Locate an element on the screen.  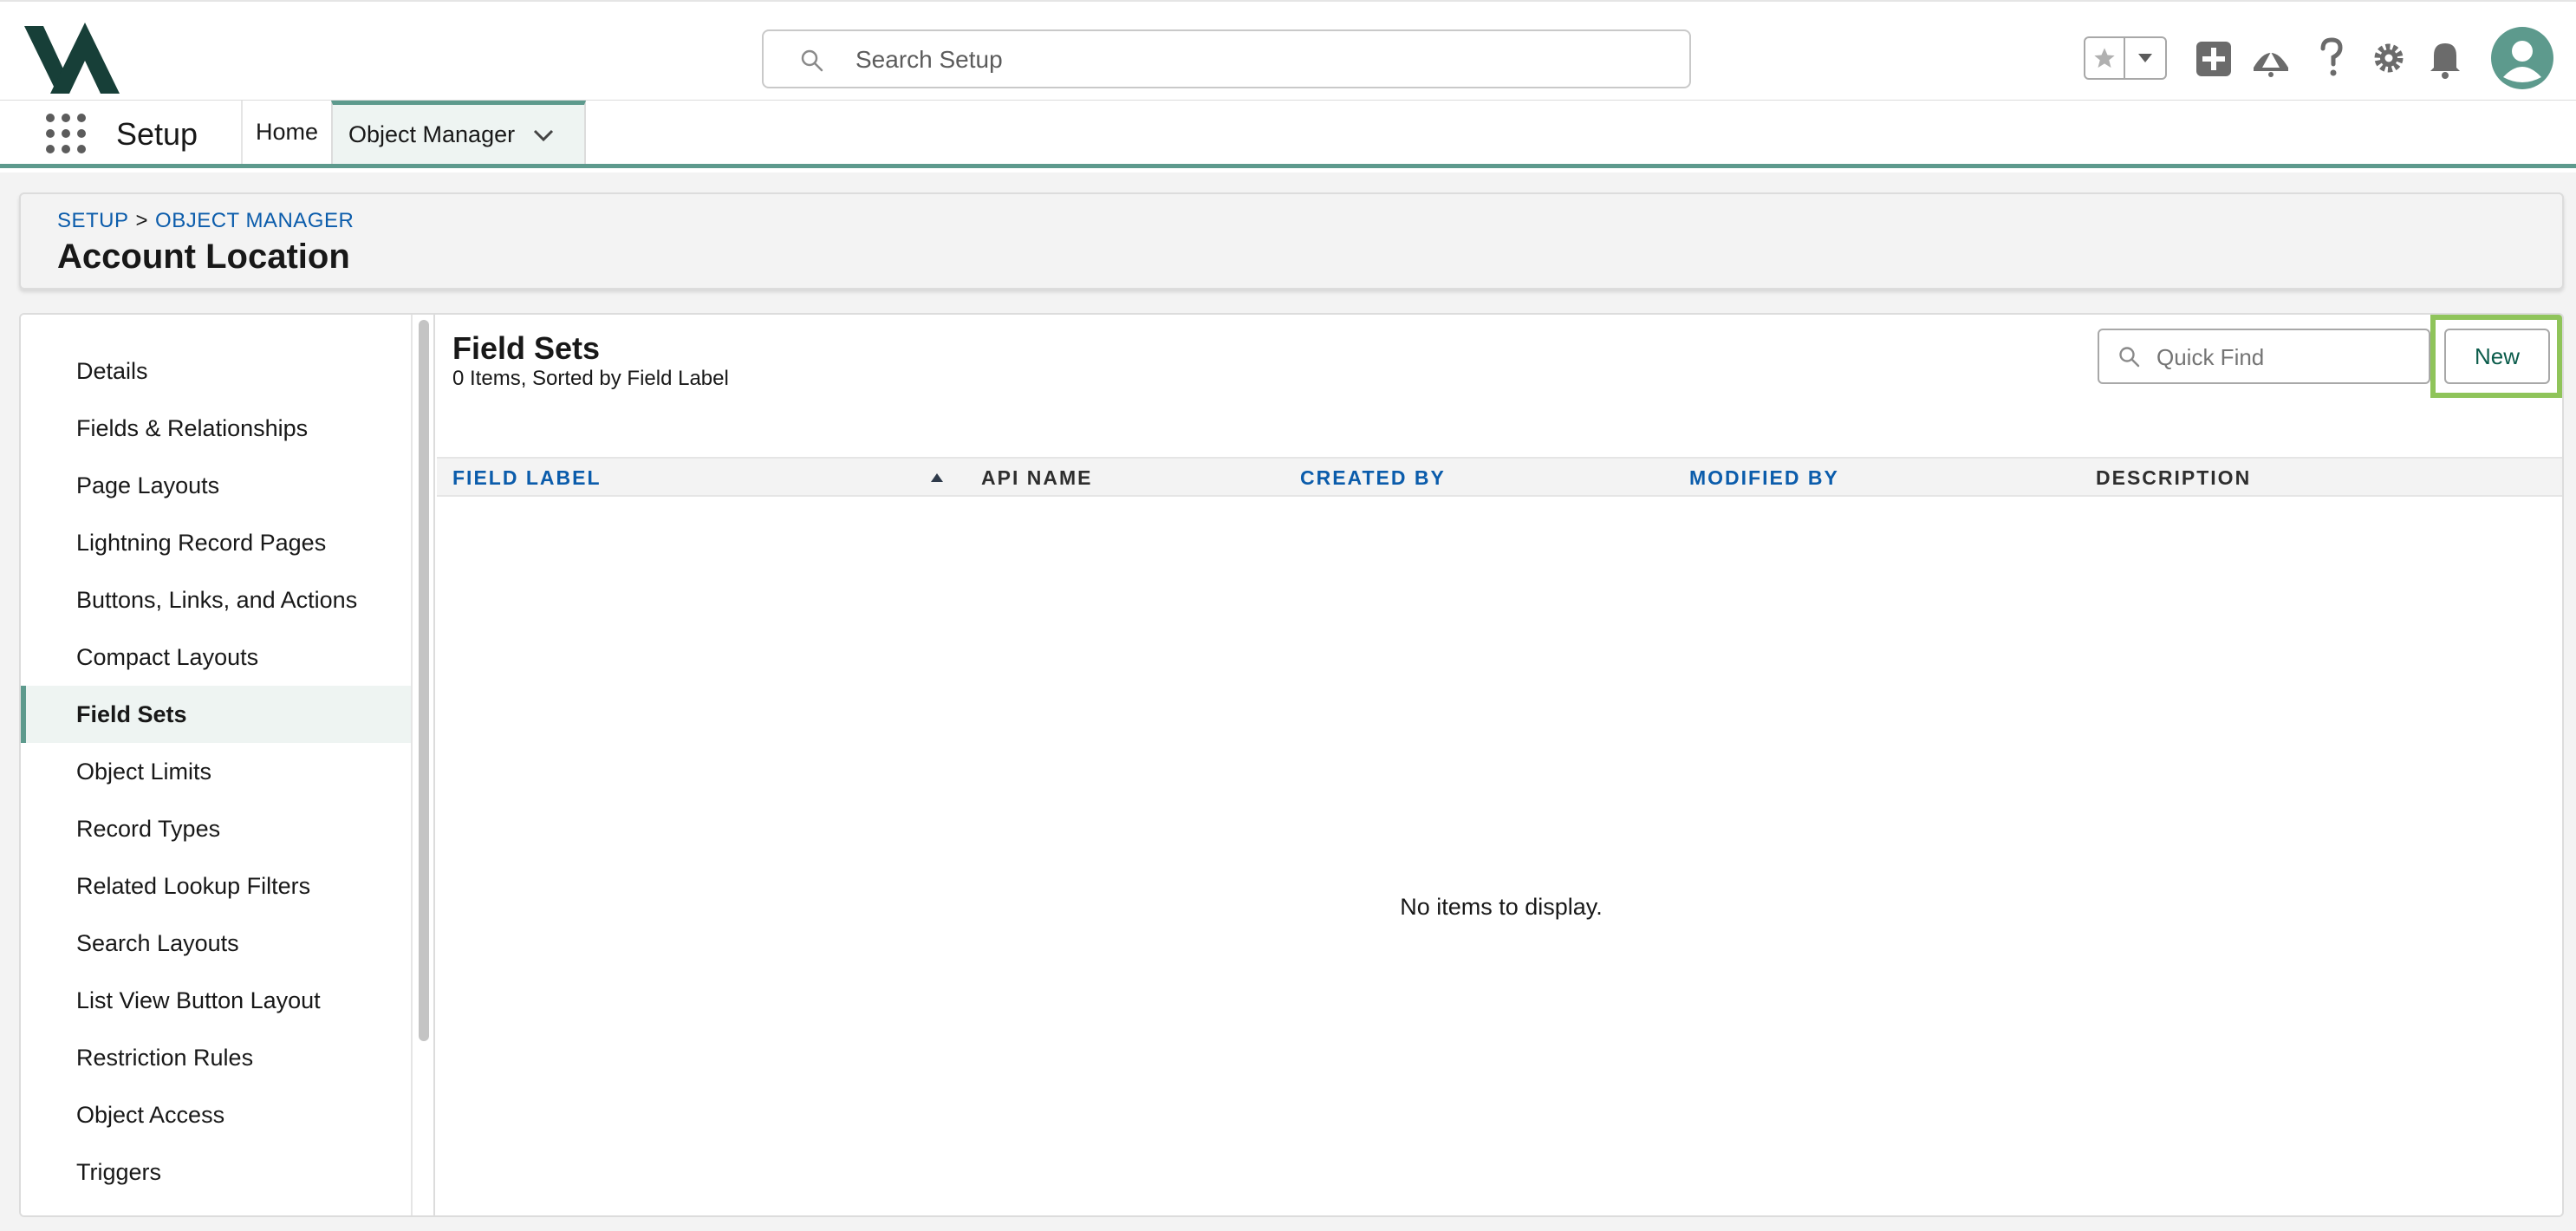
add-icon is located at coordinates (2214, 58).